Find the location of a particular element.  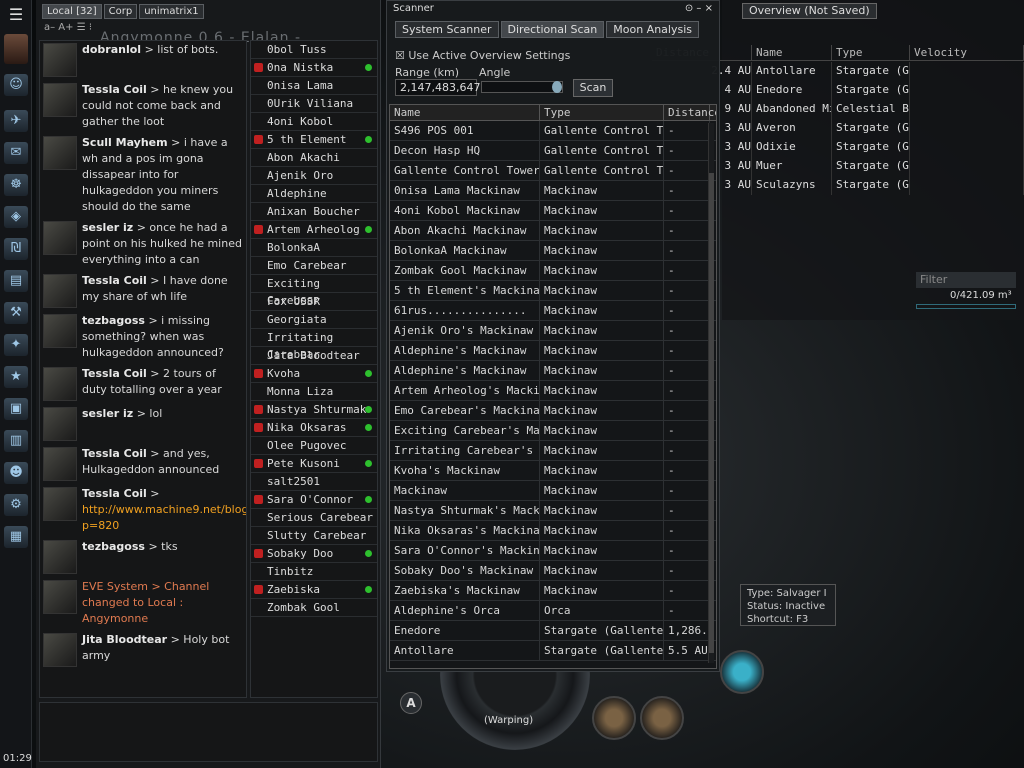

table-row: Nika Oksaras's Mackinaw Mackinaw - is located at coordinates (553, 531).